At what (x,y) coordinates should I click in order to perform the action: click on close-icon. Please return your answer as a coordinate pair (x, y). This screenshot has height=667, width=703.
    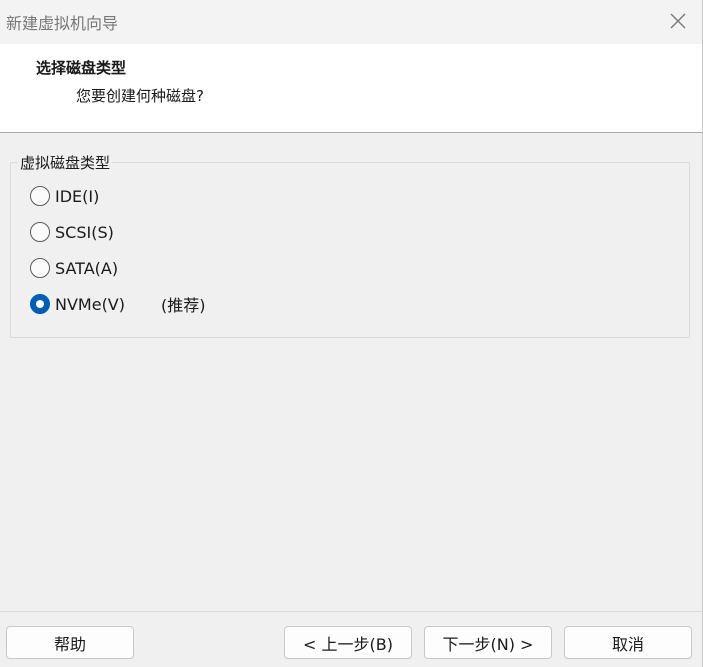
    Looking at the image, I should click on (678, 21).